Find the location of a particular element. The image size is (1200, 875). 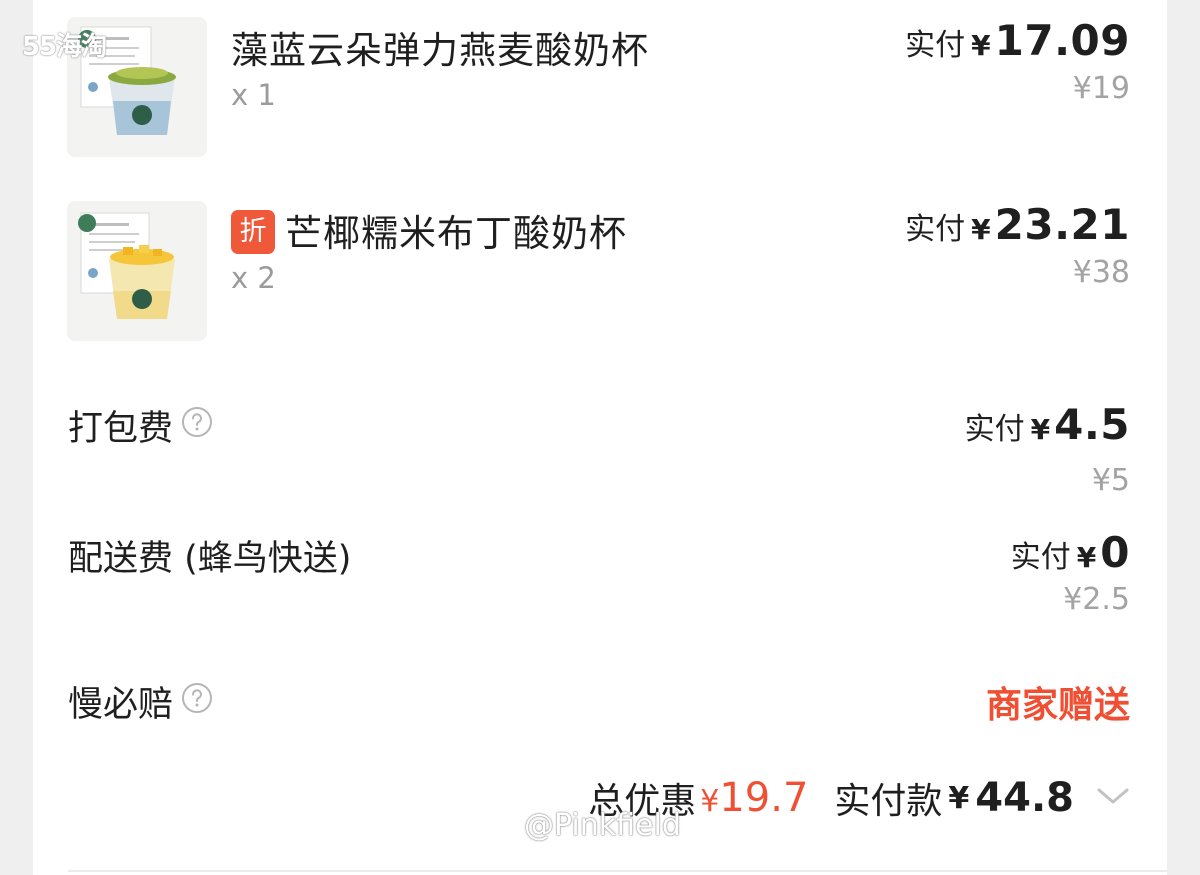

total-discount: ¥19.7 is located at coordinates (754, 798).